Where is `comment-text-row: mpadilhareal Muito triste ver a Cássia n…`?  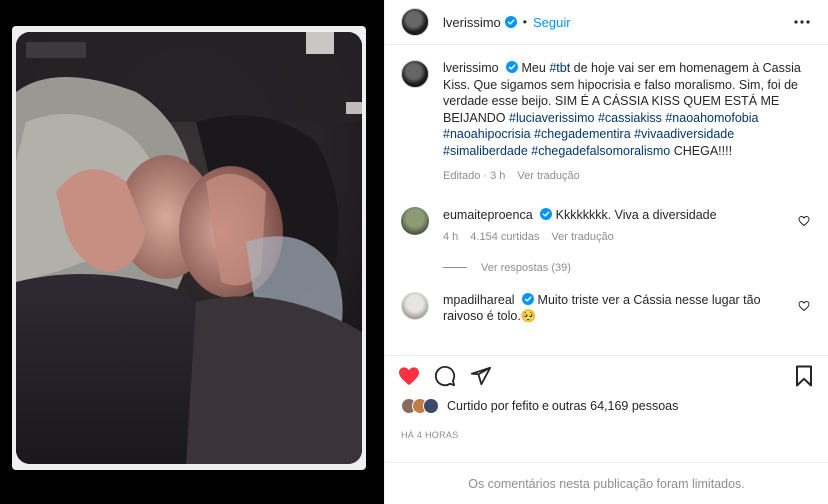 comment-text-row: mpadilhareal Muito triste ver a Cássia n… is located at coordinates (617, 308).